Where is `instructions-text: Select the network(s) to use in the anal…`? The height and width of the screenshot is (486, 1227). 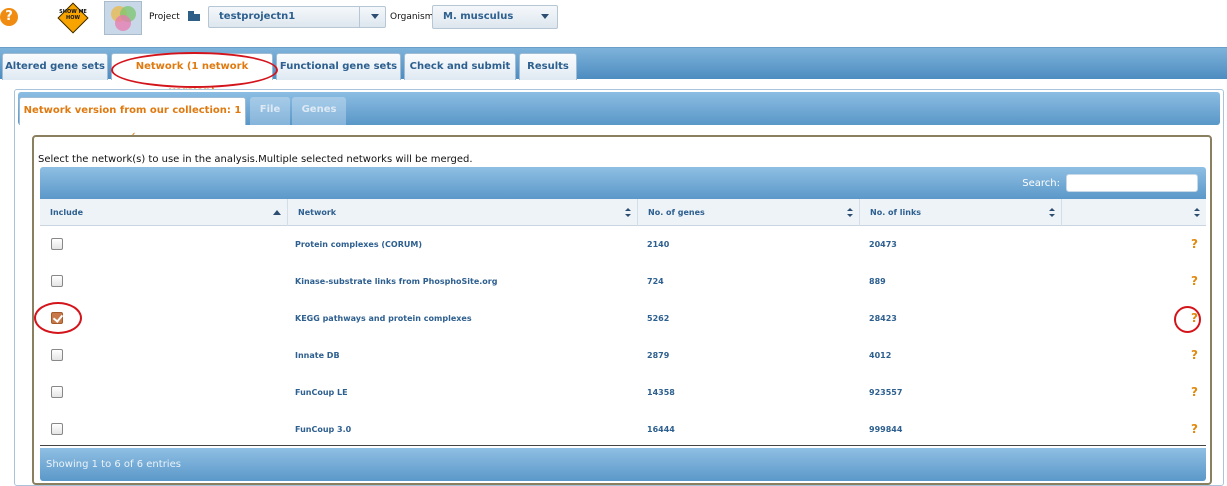
instructions-text: Select the network(s) to use in the anal… is located at coordinates (255, 159).